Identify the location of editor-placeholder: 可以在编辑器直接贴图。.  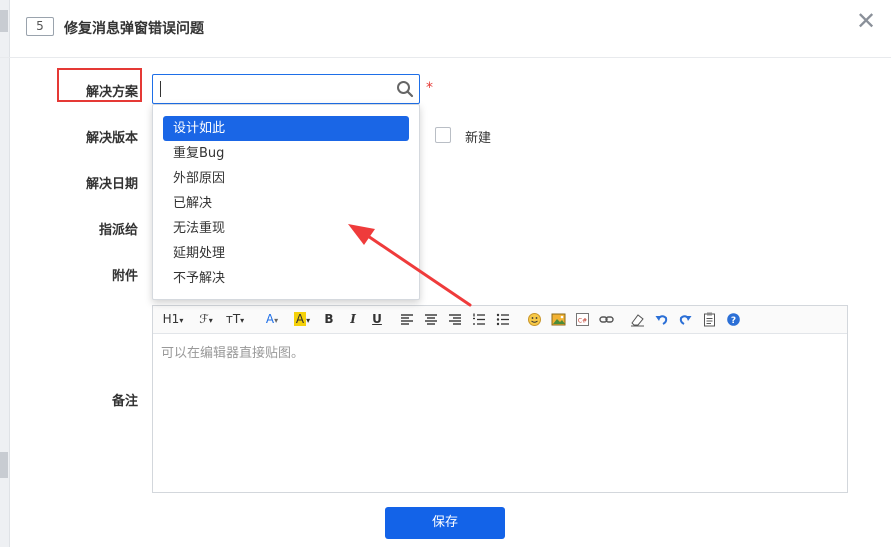
(233, 353).